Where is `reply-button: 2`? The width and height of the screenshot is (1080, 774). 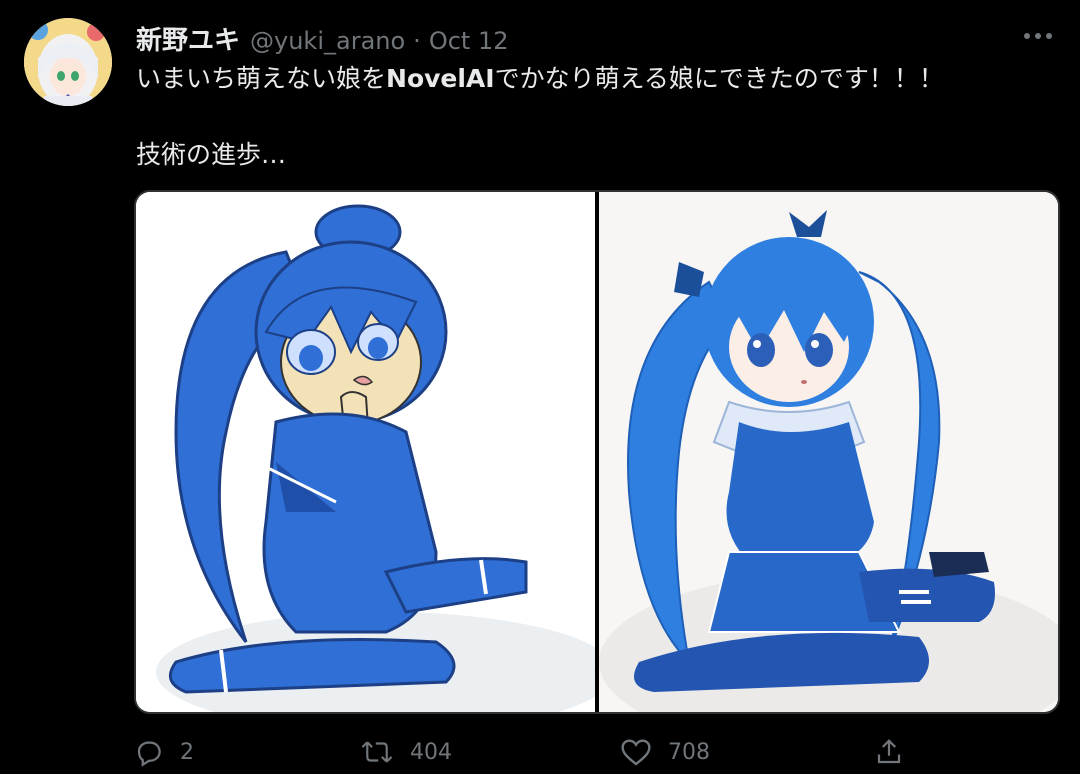 reply-button: 2 is located at coordinates (164, 752).